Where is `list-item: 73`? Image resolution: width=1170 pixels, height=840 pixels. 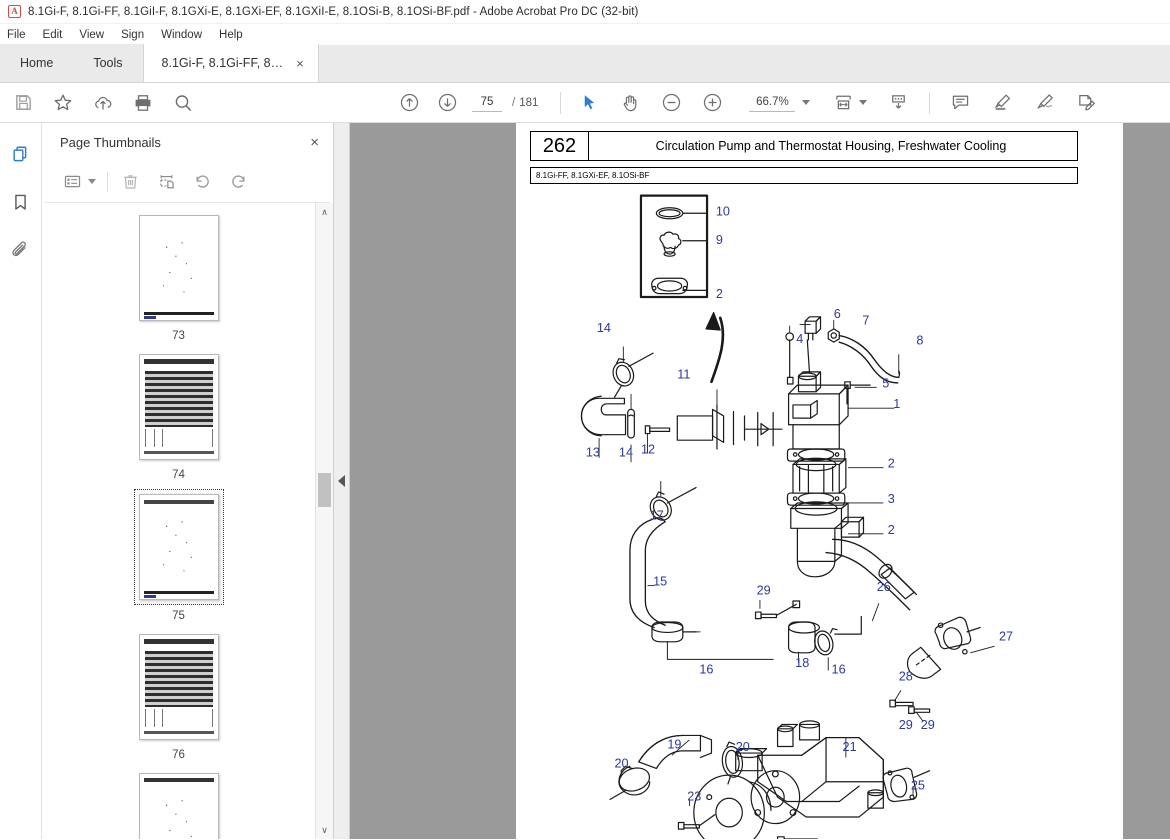
list-item: 73 is located at coordinates (179, 276).